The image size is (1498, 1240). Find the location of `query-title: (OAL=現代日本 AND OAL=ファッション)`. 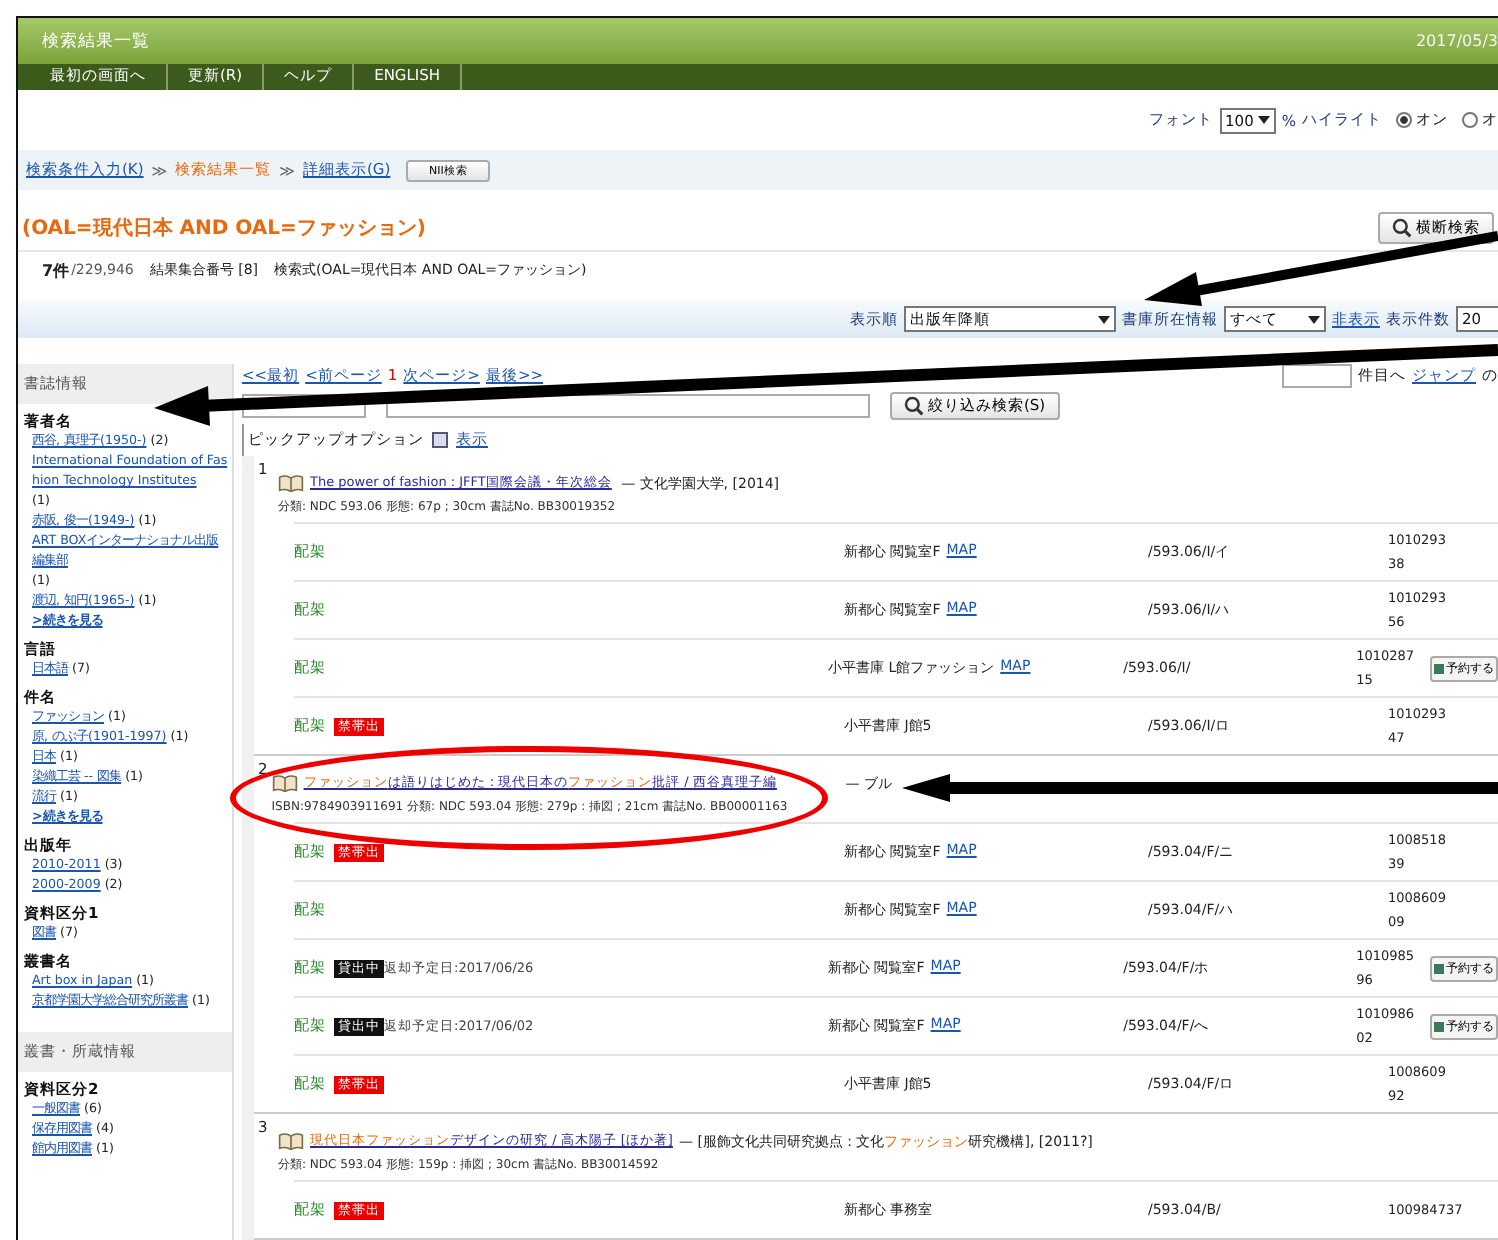

query-title: (OAL=現代日本 AND OAL=ファッション) is located at coordinates (223, 228).